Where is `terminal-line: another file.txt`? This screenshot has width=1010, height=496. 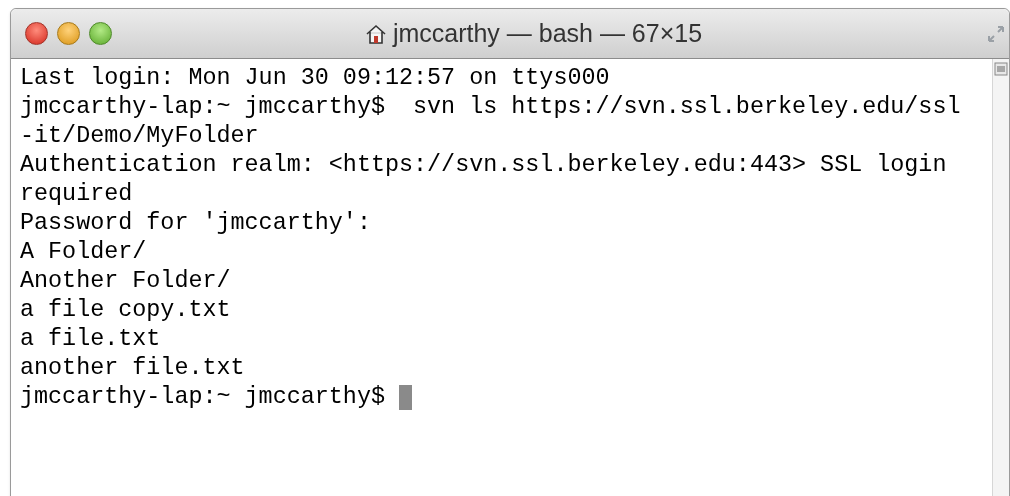
terminal-line: another file.txt is located at coordinates (132, 368).